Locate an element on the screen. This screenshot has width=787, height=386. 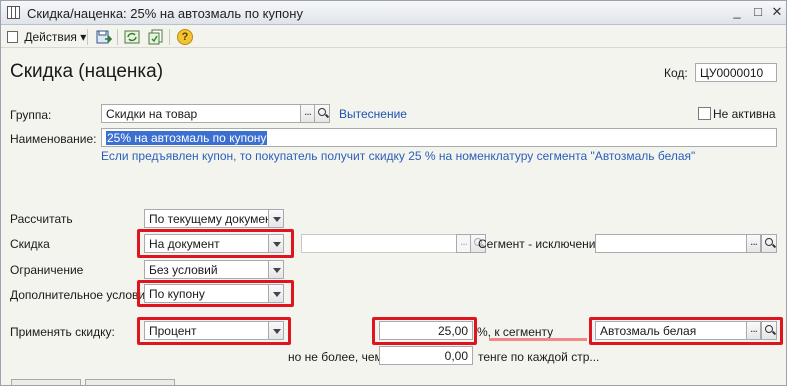
highlight-connector is located at coordinates (538, 339).